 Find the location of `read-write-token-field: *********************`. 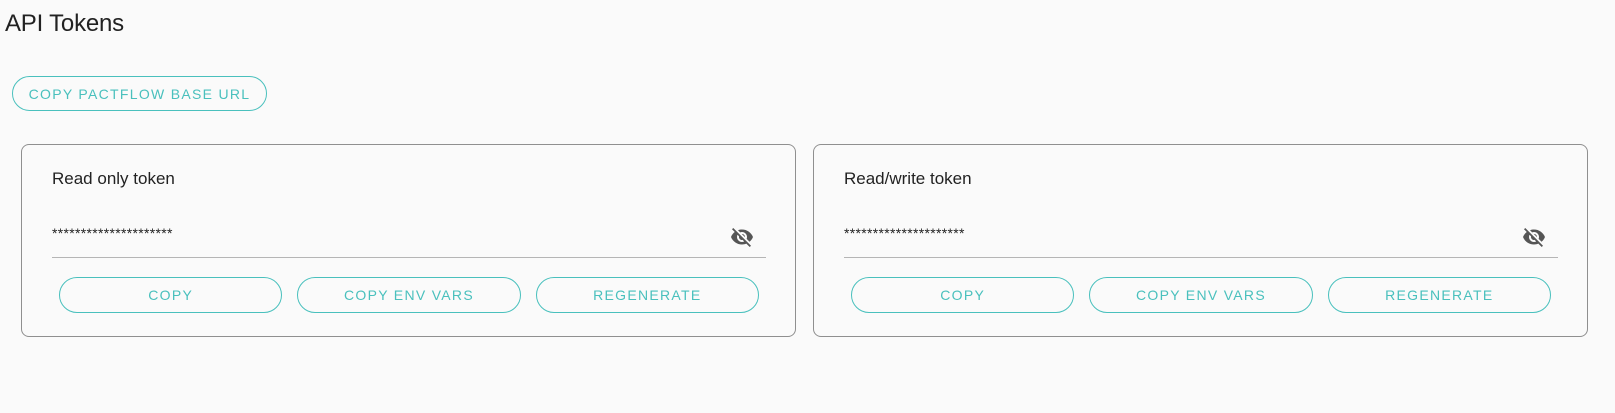

read-write-token-field: ********************* is located at coordinates (1201, 237).